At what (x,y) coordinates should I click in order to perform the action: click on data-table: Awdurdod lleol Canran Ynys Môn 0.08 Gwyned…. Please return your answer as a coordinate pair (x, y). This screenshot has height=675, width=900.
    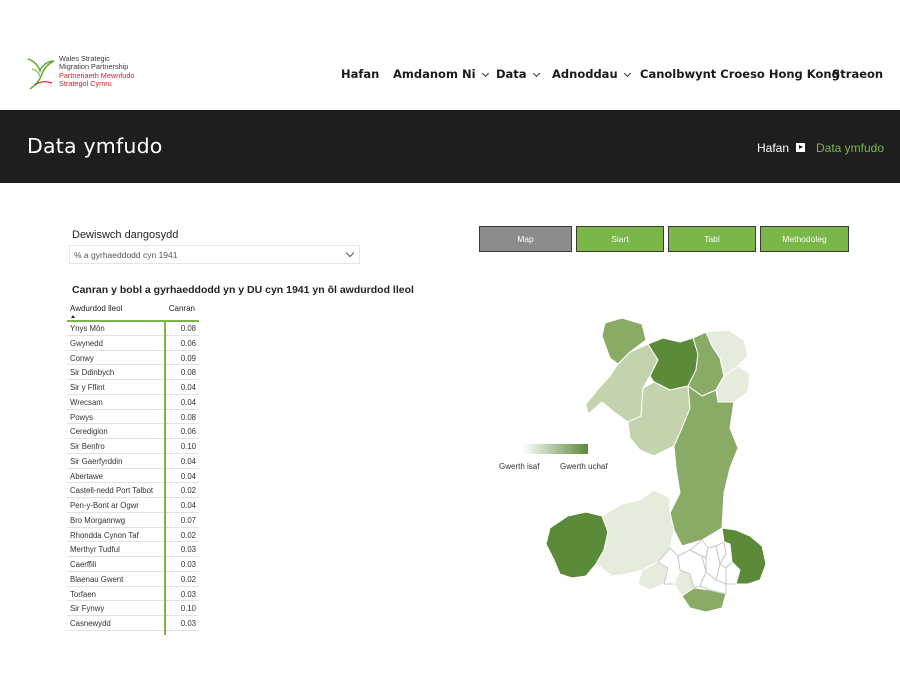
    Looking at the image, I should click on (133, 468).